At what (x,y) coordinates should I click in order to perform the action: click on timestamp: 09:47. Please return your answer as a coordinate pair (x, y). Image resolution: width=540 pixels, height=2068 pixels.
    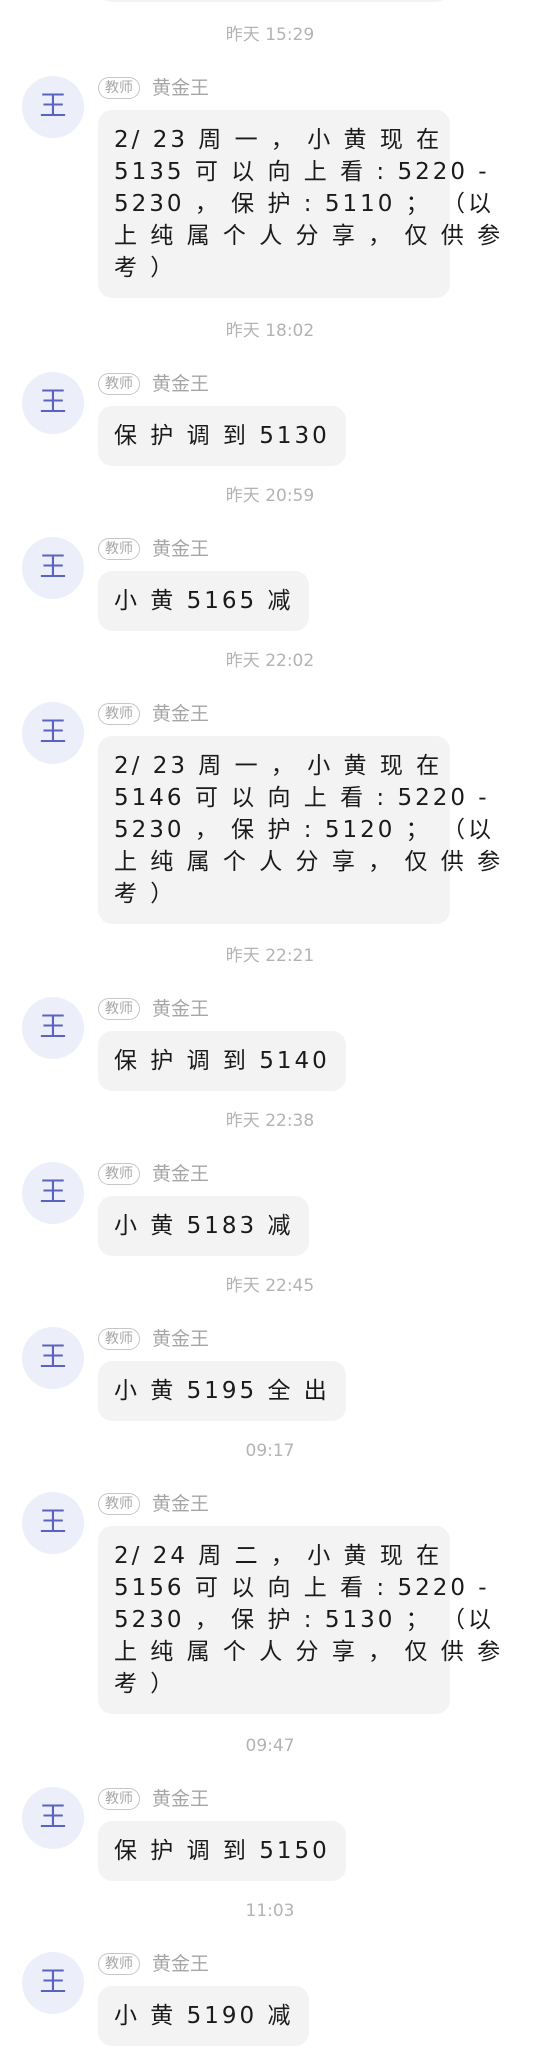
    Looking at the image, I should click on (270, 1746).